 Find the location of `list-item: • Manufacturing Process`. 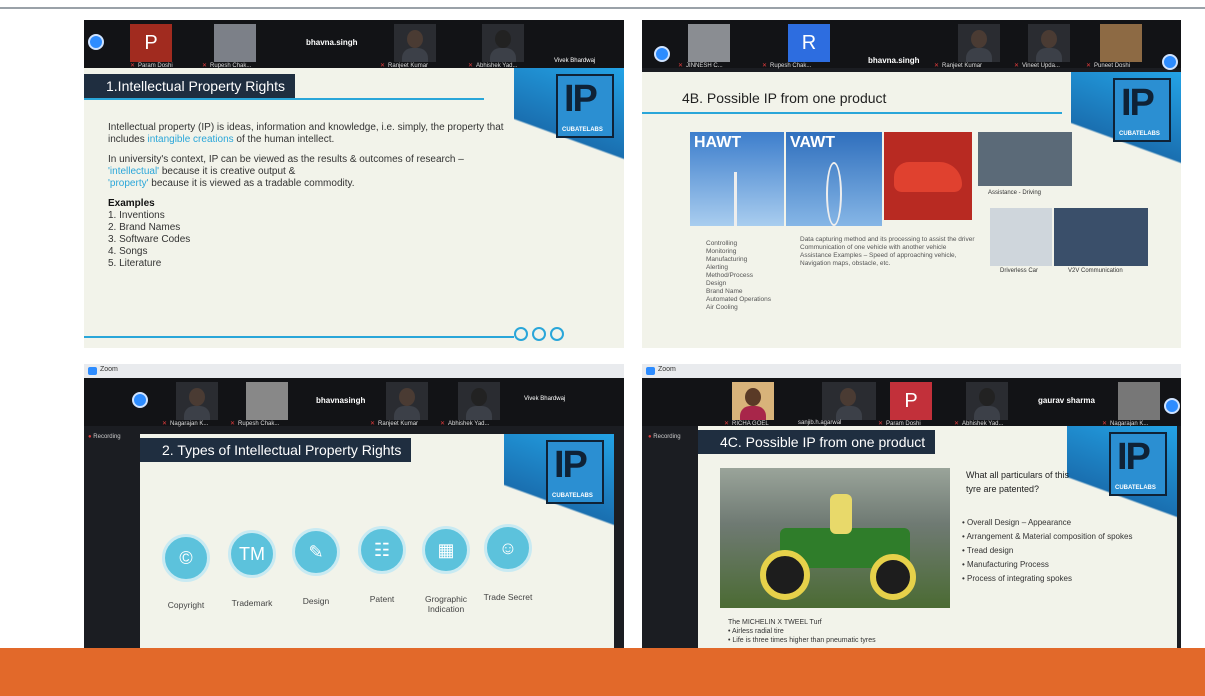

list-item: • Manufacturing Process is located at coordinates (1005, 564).